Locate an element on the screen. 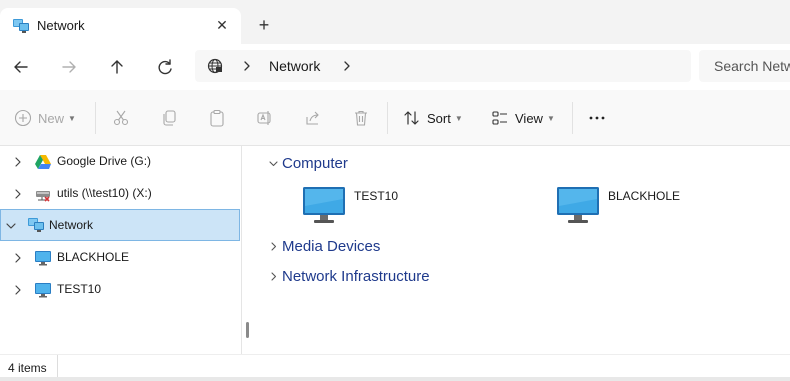  sort-icon is located at coordinates (411, 118).